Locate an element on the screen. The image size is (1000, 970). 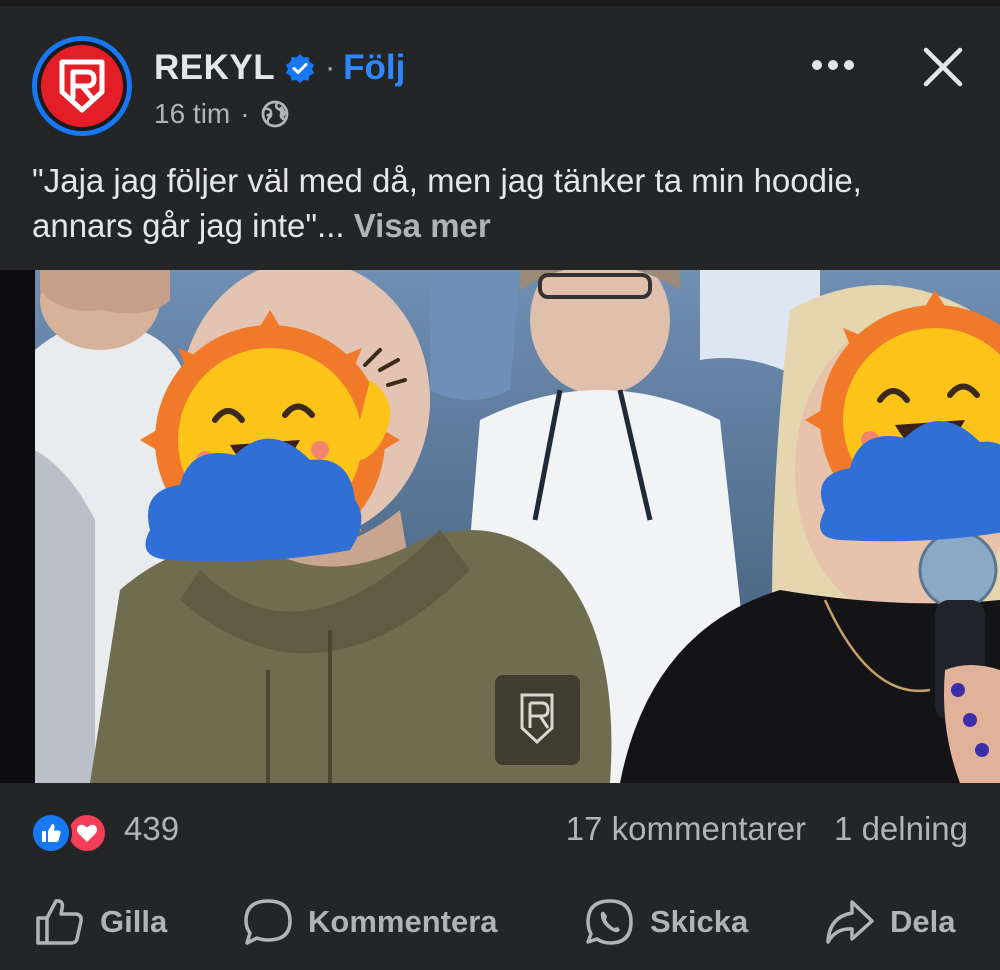
rekyl-logo is located at coordinates (82, 86).